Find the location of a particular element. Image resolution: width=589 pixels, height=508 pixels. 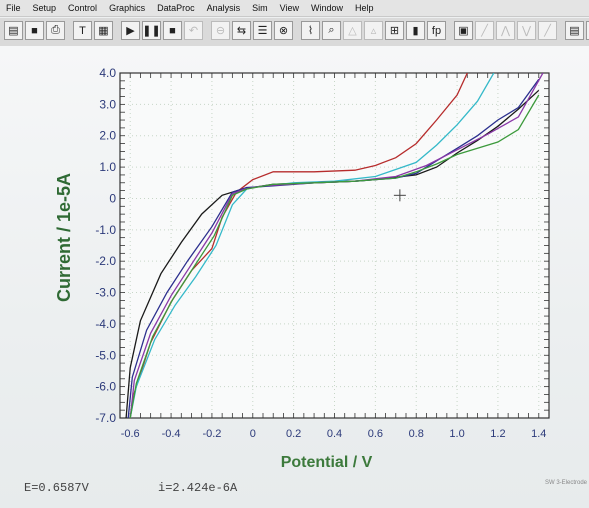

peak-icon: △ is located at coordinates (352, 30).